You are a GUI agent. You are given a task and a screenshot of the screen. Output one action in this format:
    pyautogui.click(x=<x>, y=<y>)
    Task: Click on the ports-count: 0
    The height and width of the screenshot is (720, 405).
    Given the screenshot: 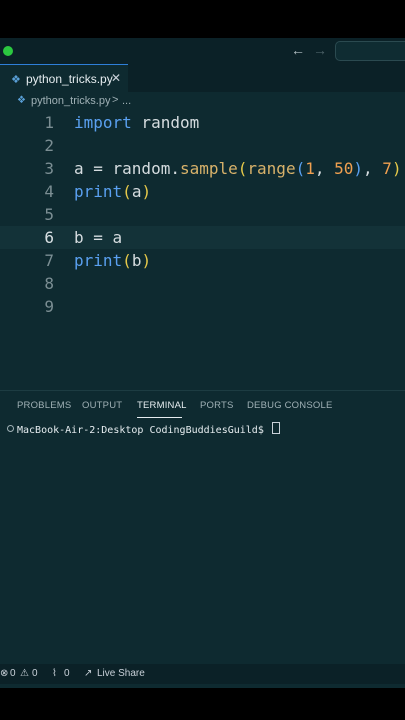 What is the action you would take?
    pyautogui.click(x=67, y=673)
    